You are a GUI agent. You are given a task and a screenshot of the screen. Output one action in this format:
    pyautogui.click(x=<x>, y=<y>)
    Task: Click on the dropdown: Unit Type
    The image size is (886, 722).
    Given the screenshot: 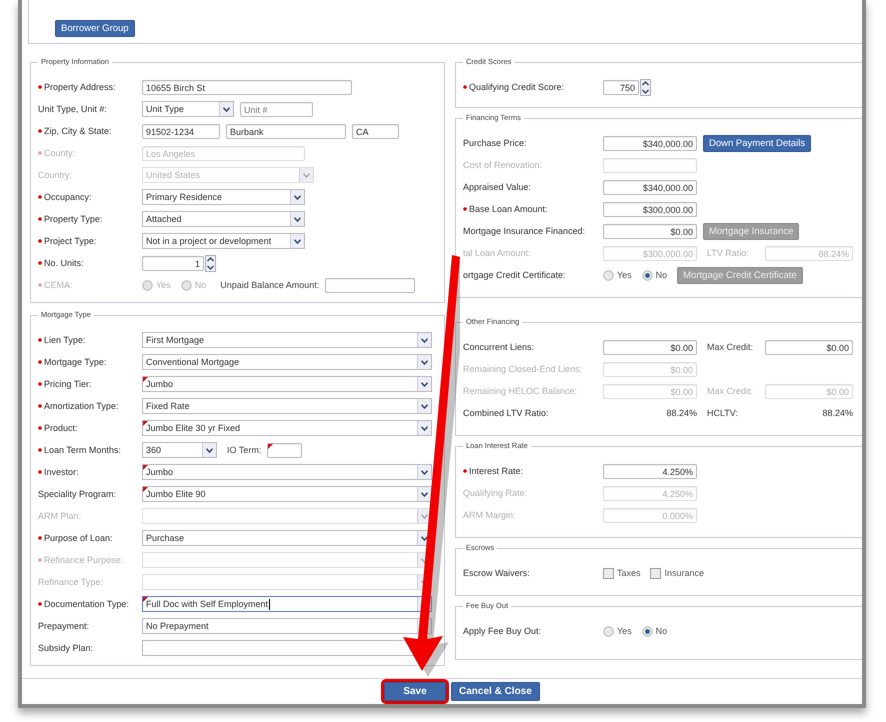 What is the action you would take?
    pyautogui.click(x=188, y=109)
    